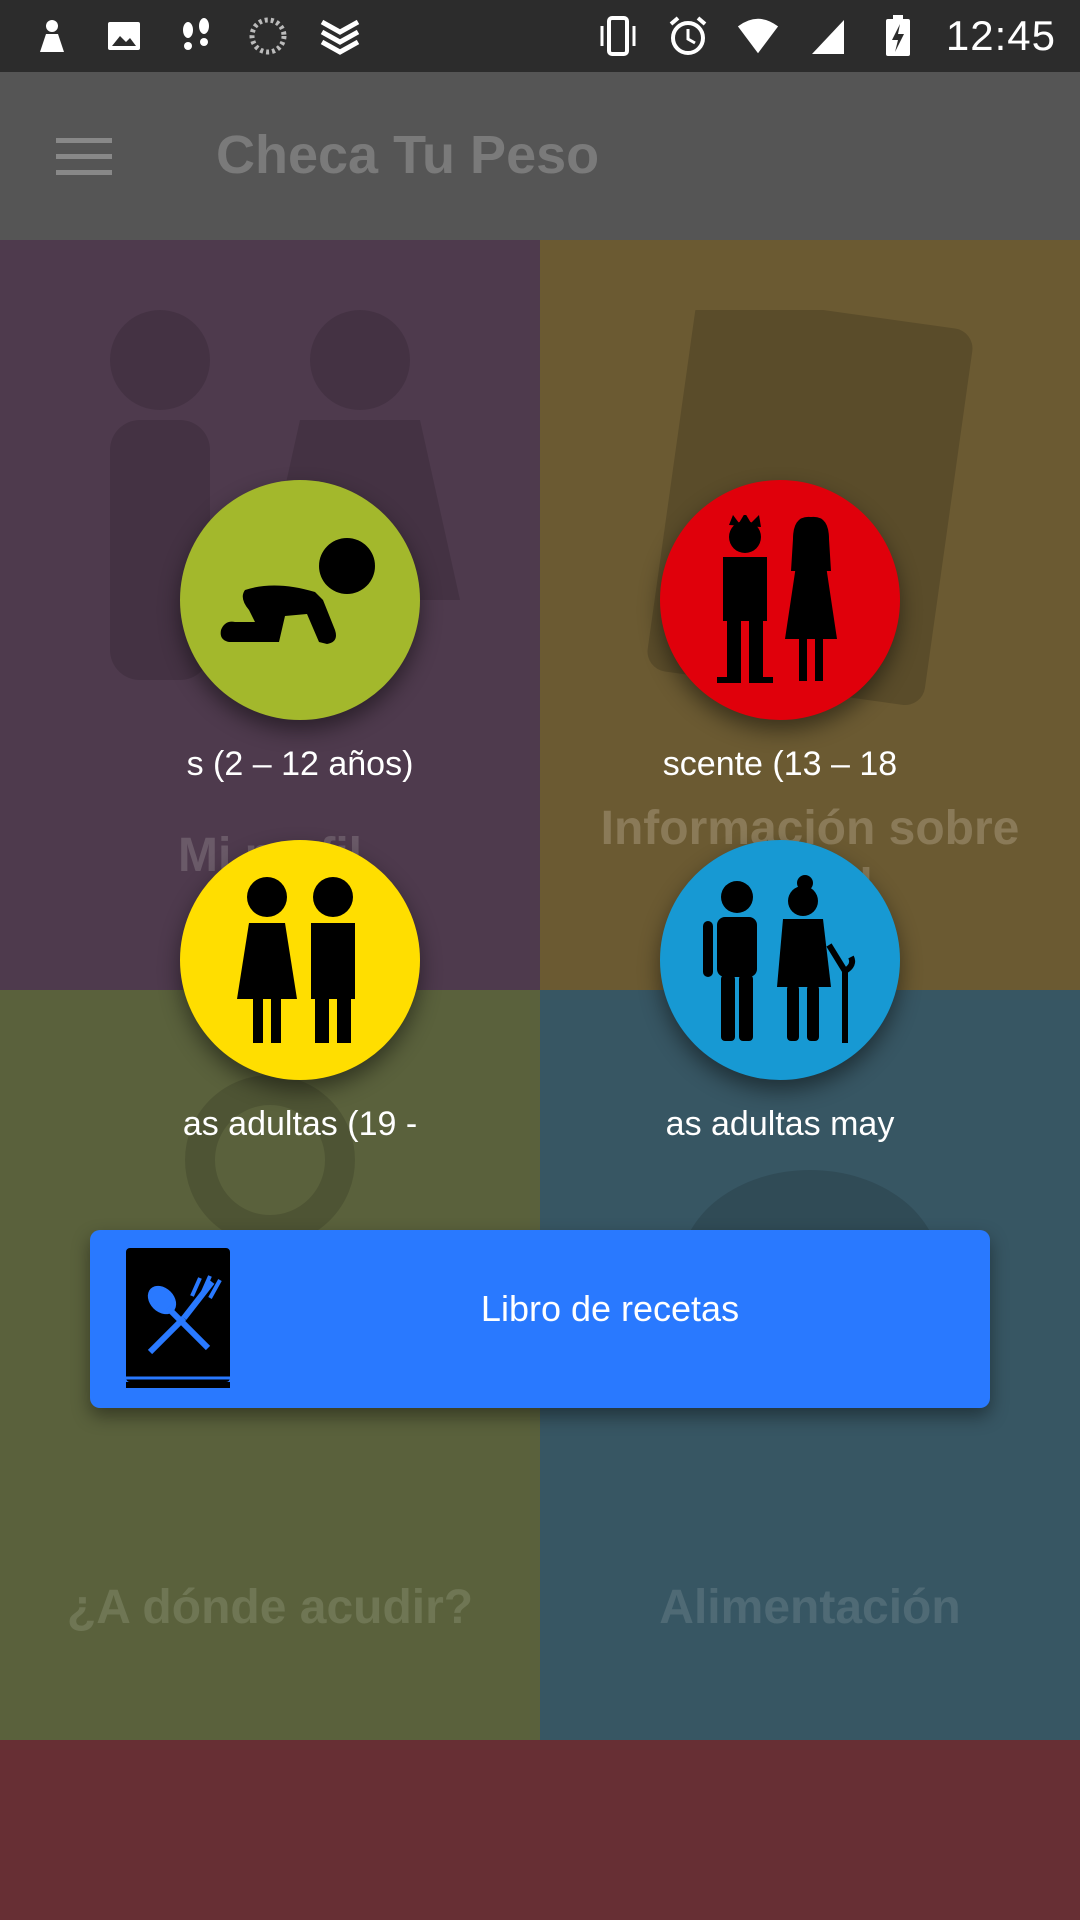 The height and width of the screenshot is (1920, 1080). I want to click on seniors-button, so click(780, 960).